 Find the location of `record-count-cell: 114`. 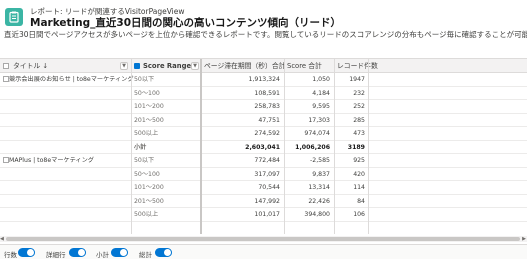

record-count-cell: 114 is located at coordinates (359, 187).